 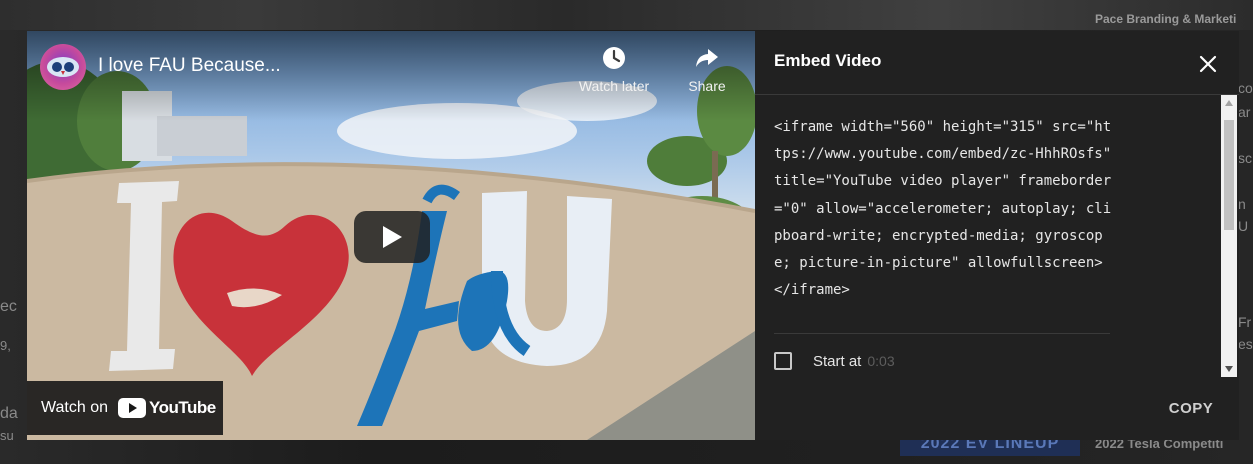 I want to click on youtube-logo: YouTube, so click(x=167, y=408).